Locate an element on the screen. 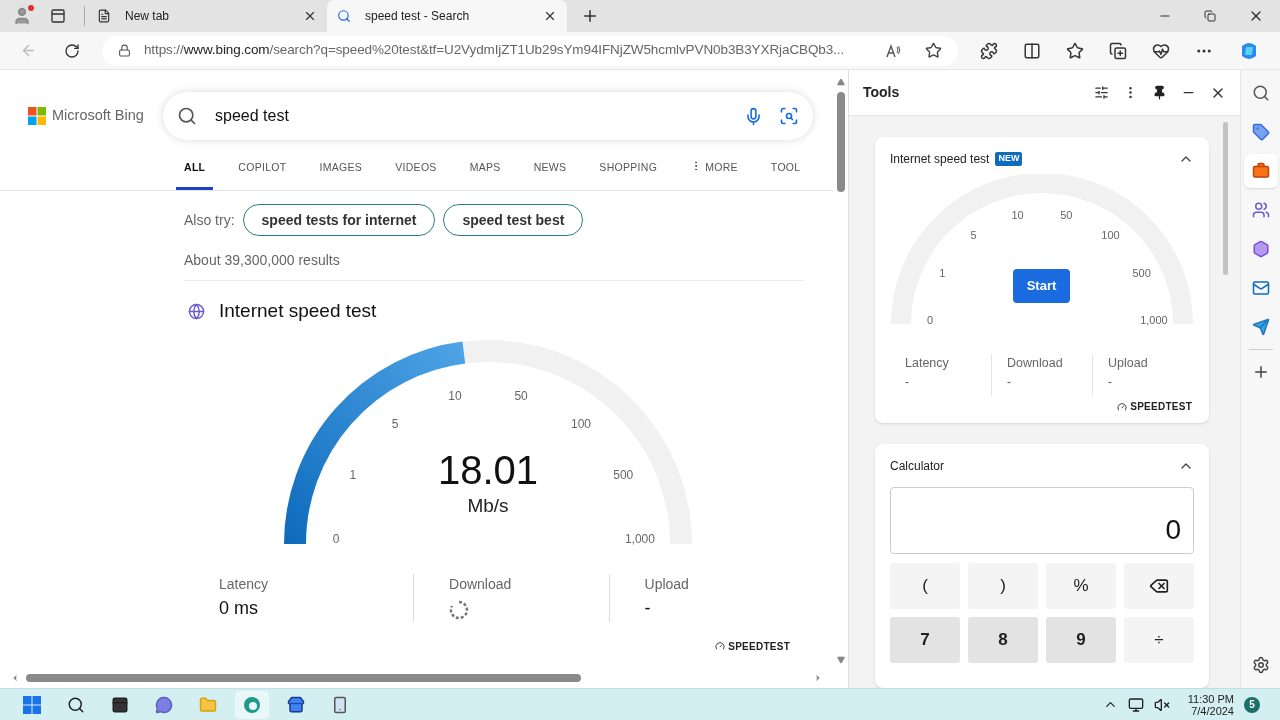 This screenshot has height=720, width=1280. stat-label: Download is located at coordinates (481, 584).